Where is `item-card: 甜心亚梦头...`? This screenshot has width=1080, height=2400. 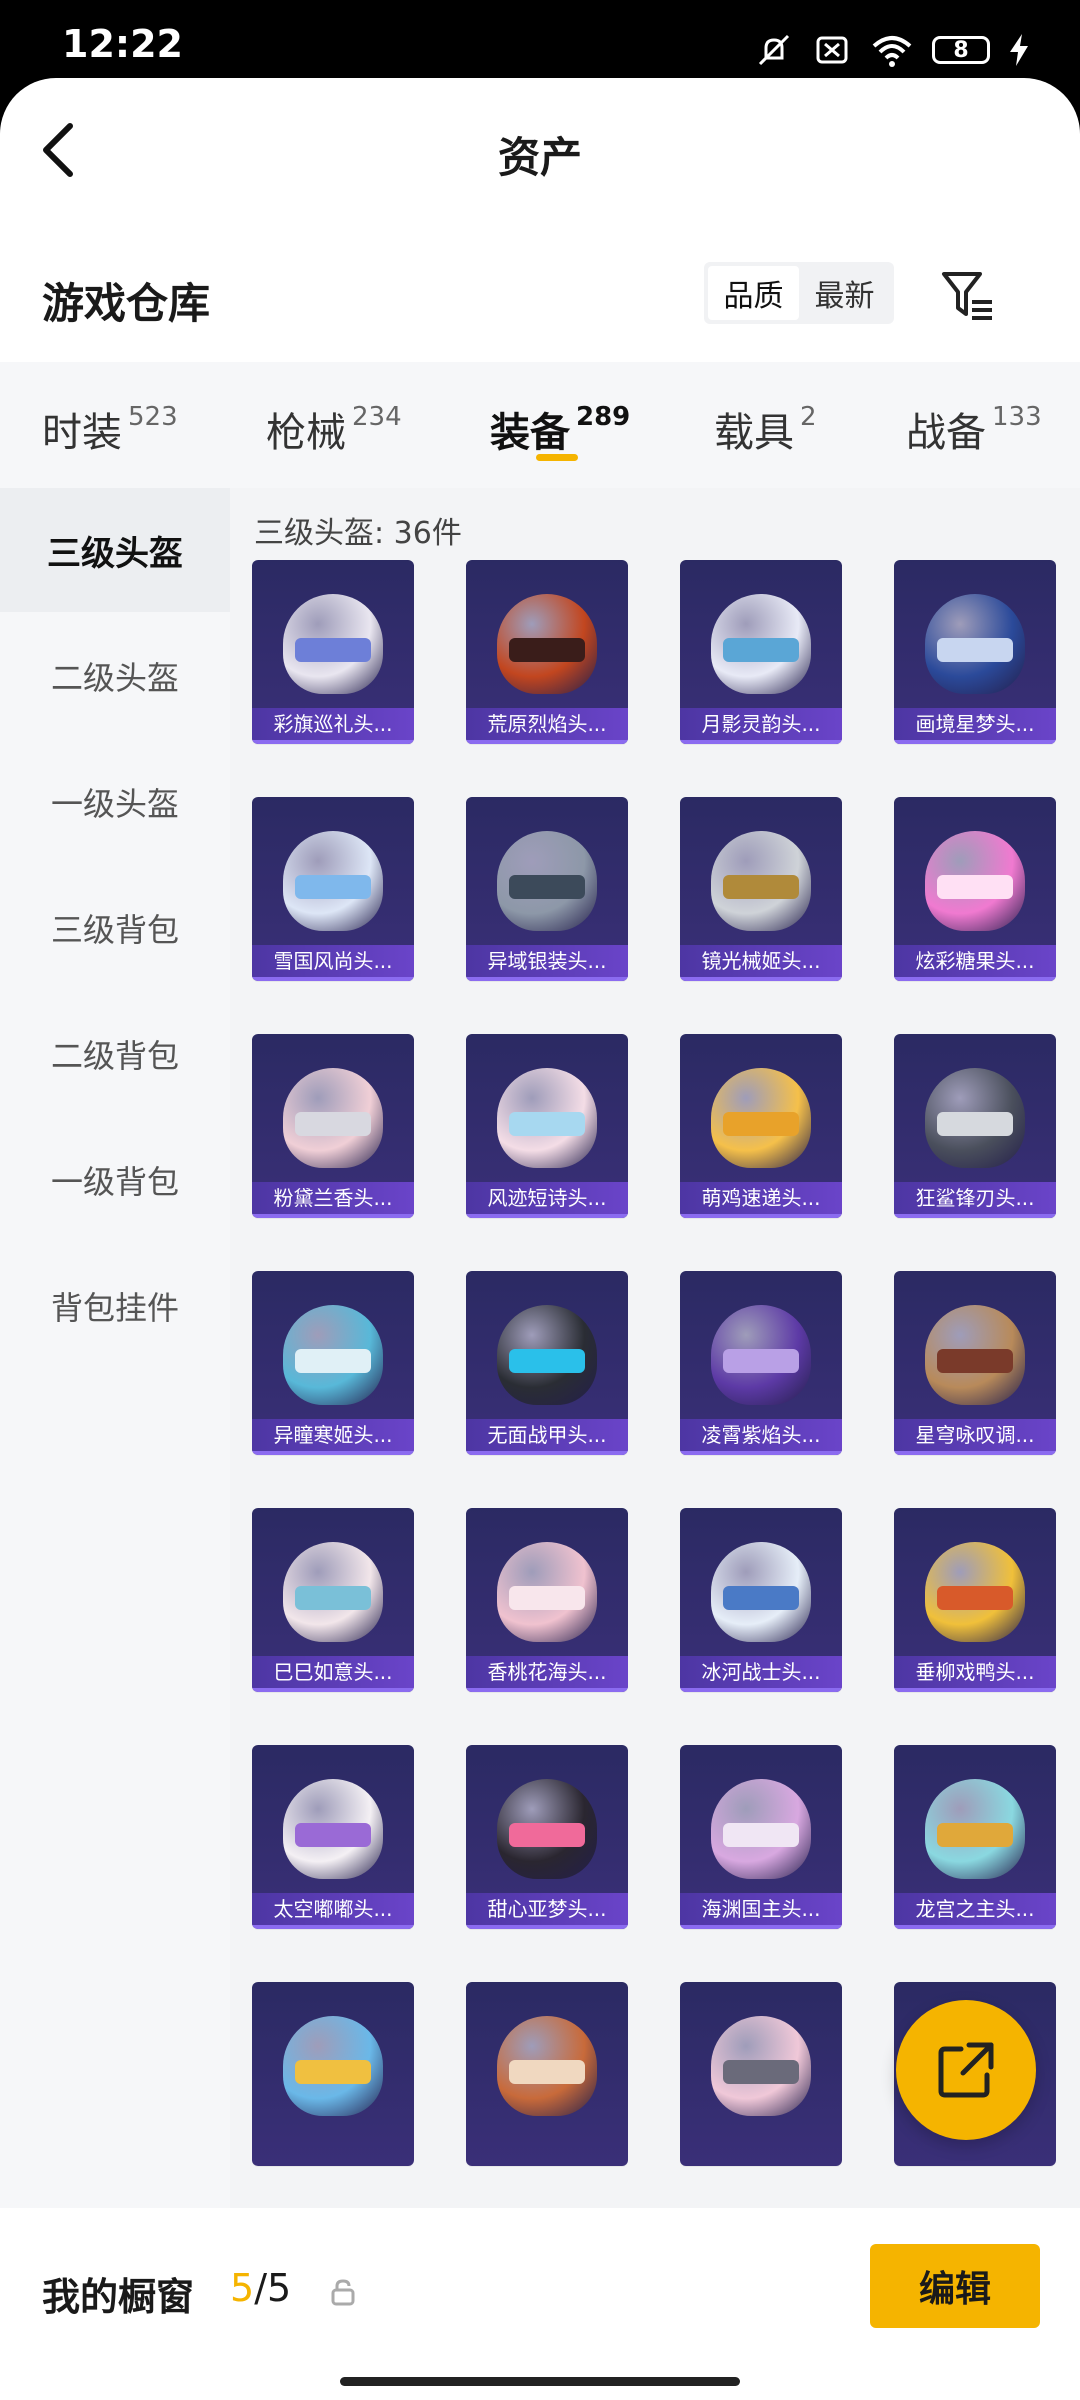 item-card: 甜心亚梦头... is located at coordinates (547, 1837).